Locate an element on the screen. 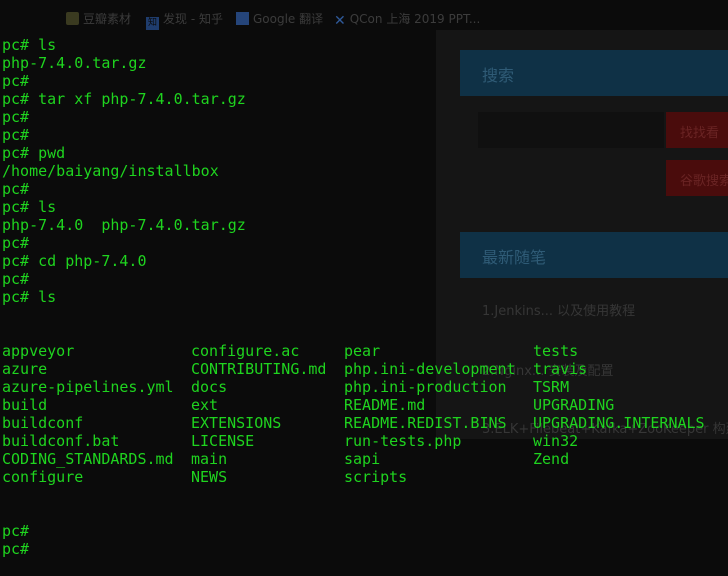 Image resolution: width=728 pixels, height=576 pixels. ls-file-entry: build is located at coordinates (25, 405).